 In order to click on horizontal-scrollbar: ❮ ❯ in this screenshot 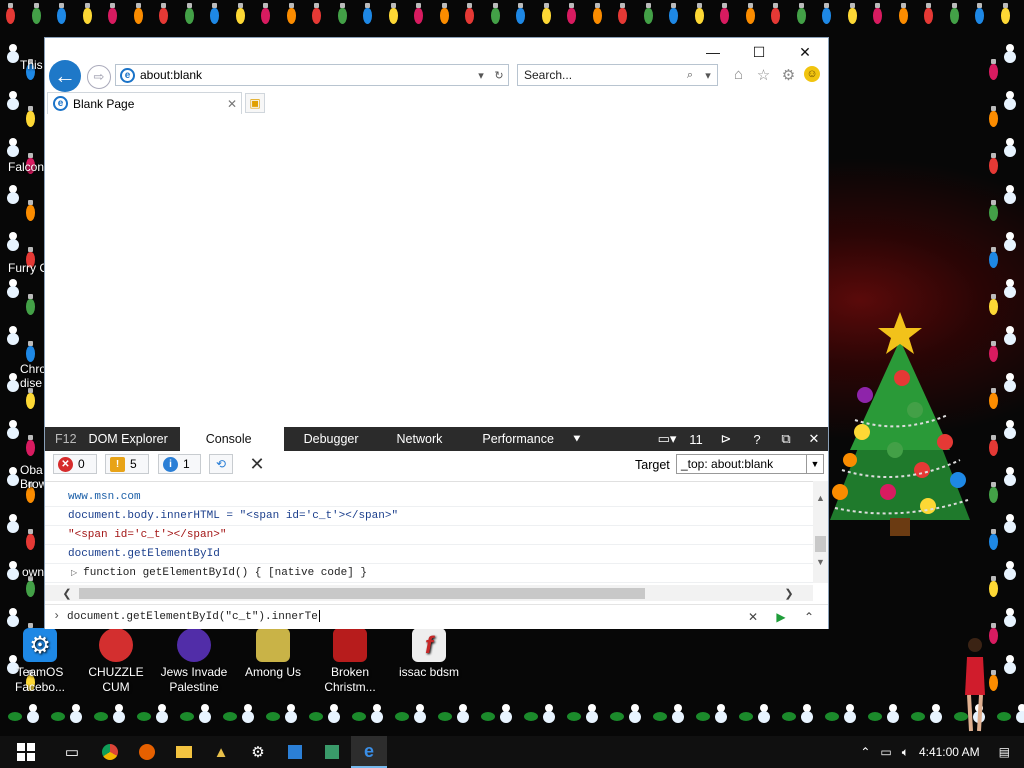, I will do `click(429, 593)`.